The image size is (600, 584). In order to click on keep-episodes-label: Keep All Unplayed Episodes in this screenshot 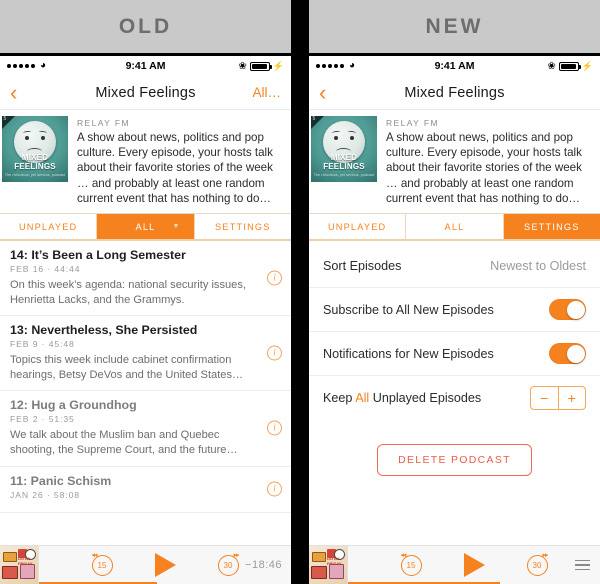, I will do `click(402, 398)`.